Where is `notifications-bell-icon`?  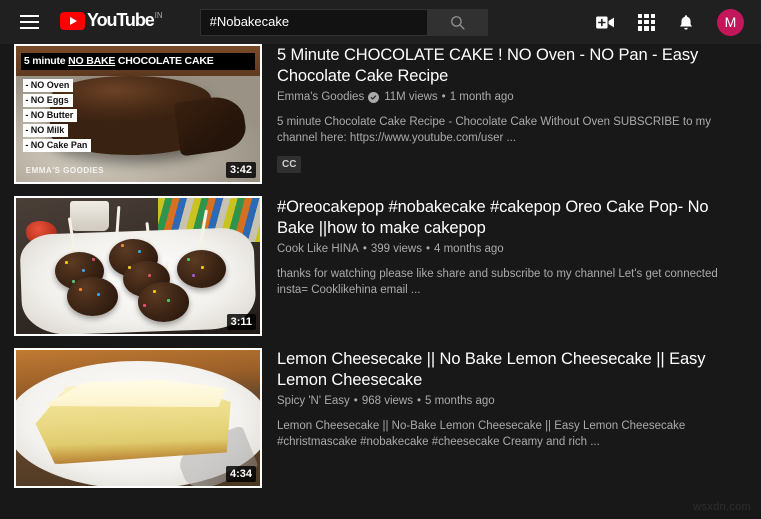 notifications-bell-icon is located at coordinates (686, 22).